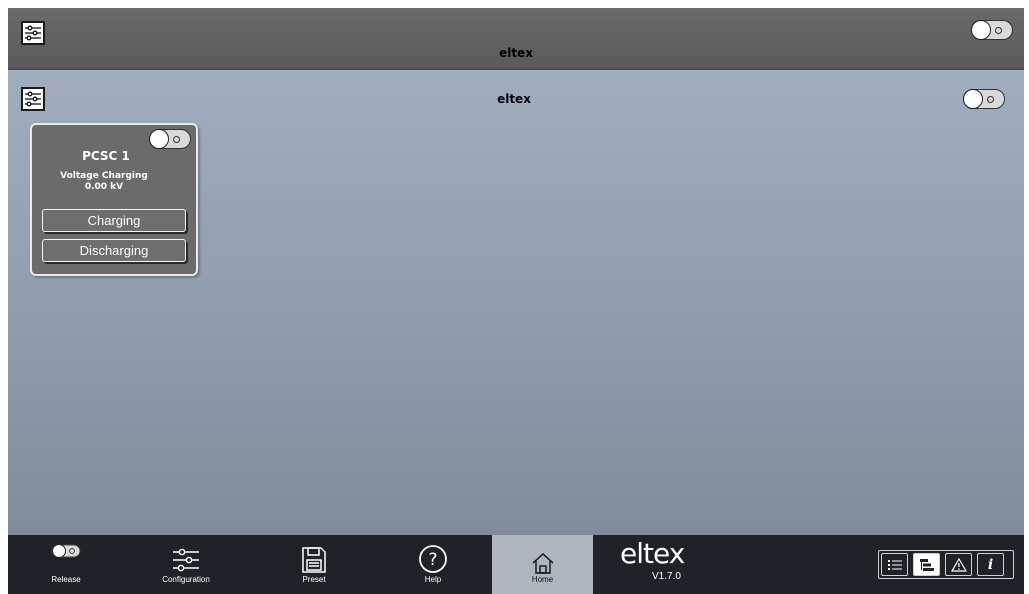 The image size is (1029, 594). I want to click on card-toggle, so click(170, 139).